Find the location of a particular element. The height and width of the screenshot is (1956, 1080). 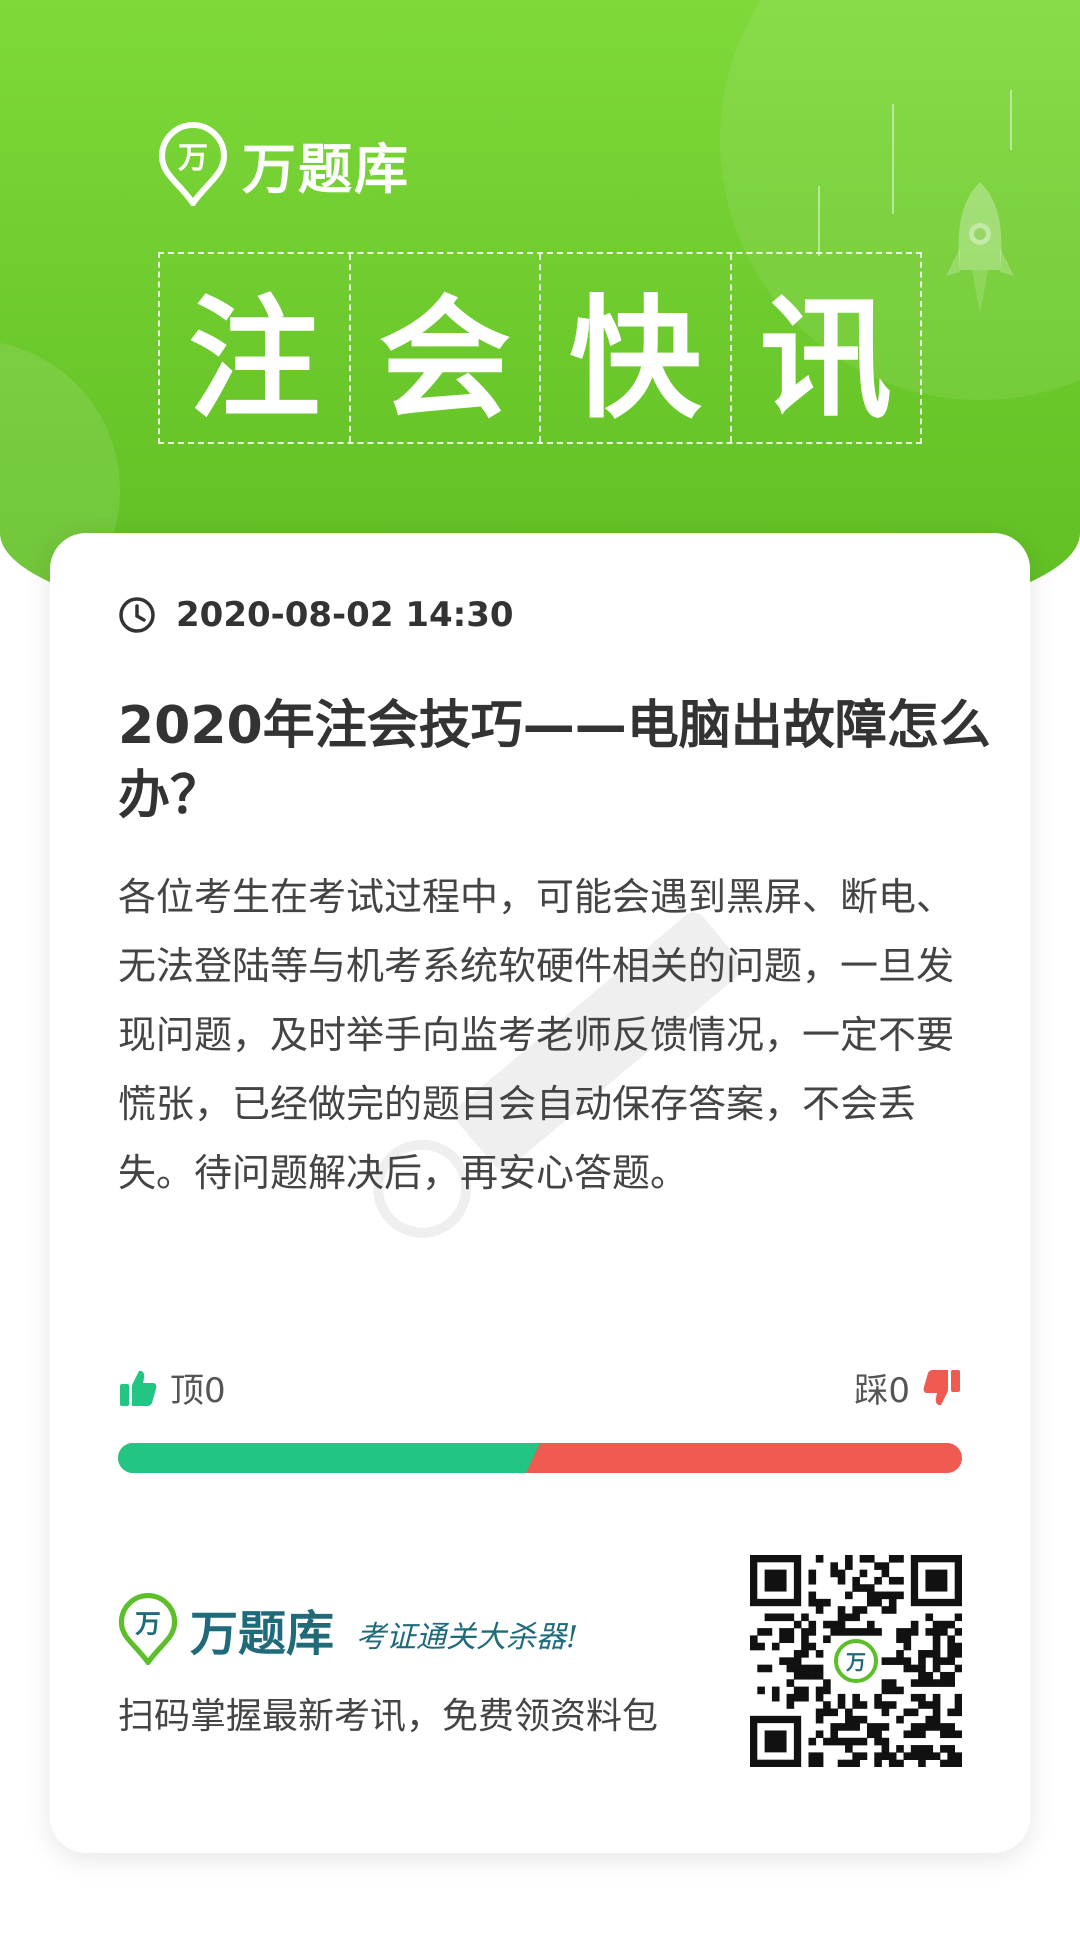

vote-row: 顶0 踩0 is located at coordinates (540, 1389).